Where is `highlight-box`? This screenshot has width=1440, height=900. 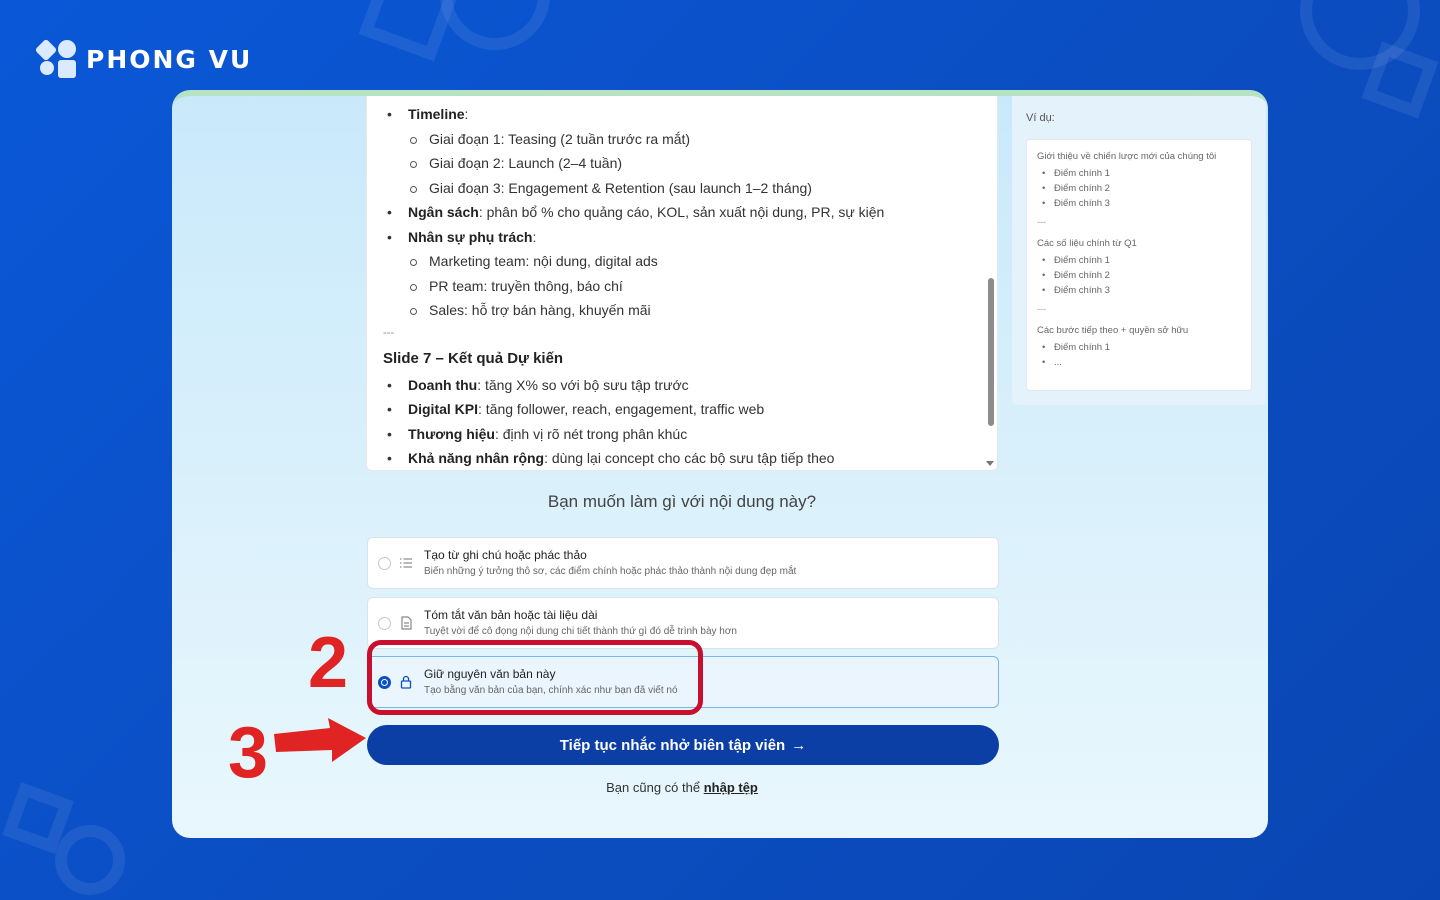
highlight-box is located at coordinates (535, 677).